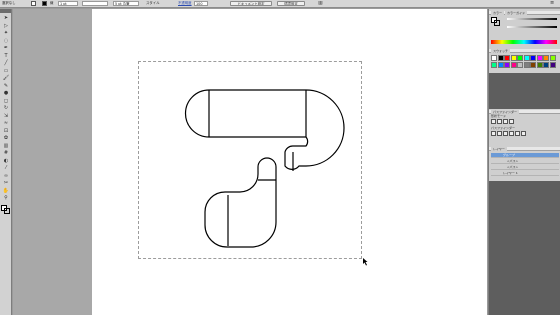 Image resolution: width=560 pixels, height=315 pixels. Describe the element at coordinates (240, 202) in the screenshot. I see `bottom-shape-path` at that location.